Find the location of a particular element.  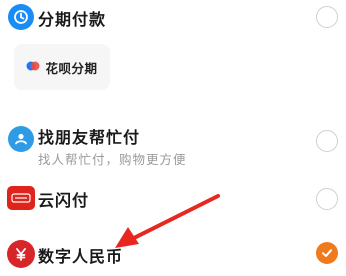

installment-icon is located at coordinates (21, 17).